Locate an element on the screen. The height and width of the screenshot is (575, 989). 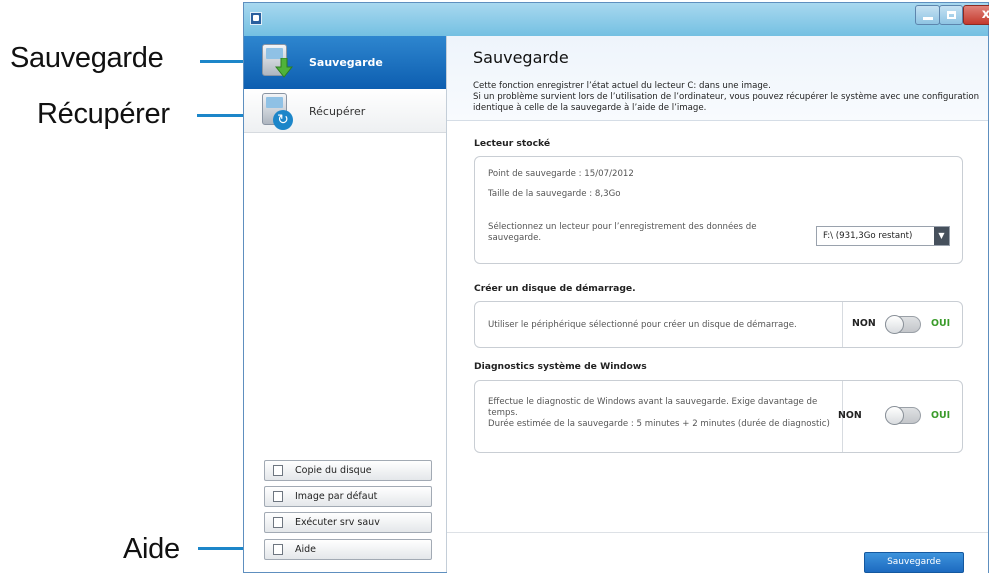
run-backup-server-icon is located at coordinates (278, 522).